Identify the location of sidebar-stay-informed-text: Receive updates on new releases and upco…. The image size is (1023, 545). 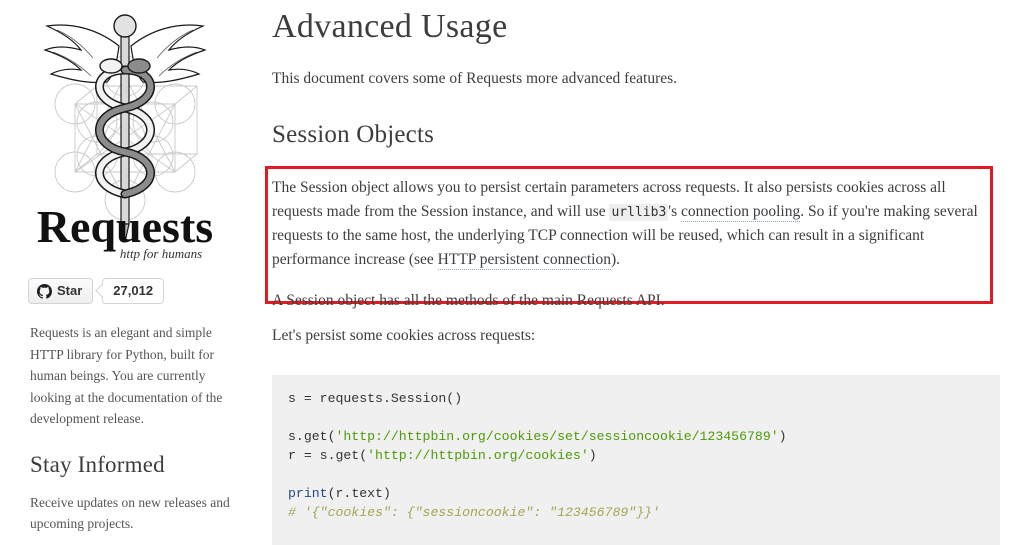
(130, 513).